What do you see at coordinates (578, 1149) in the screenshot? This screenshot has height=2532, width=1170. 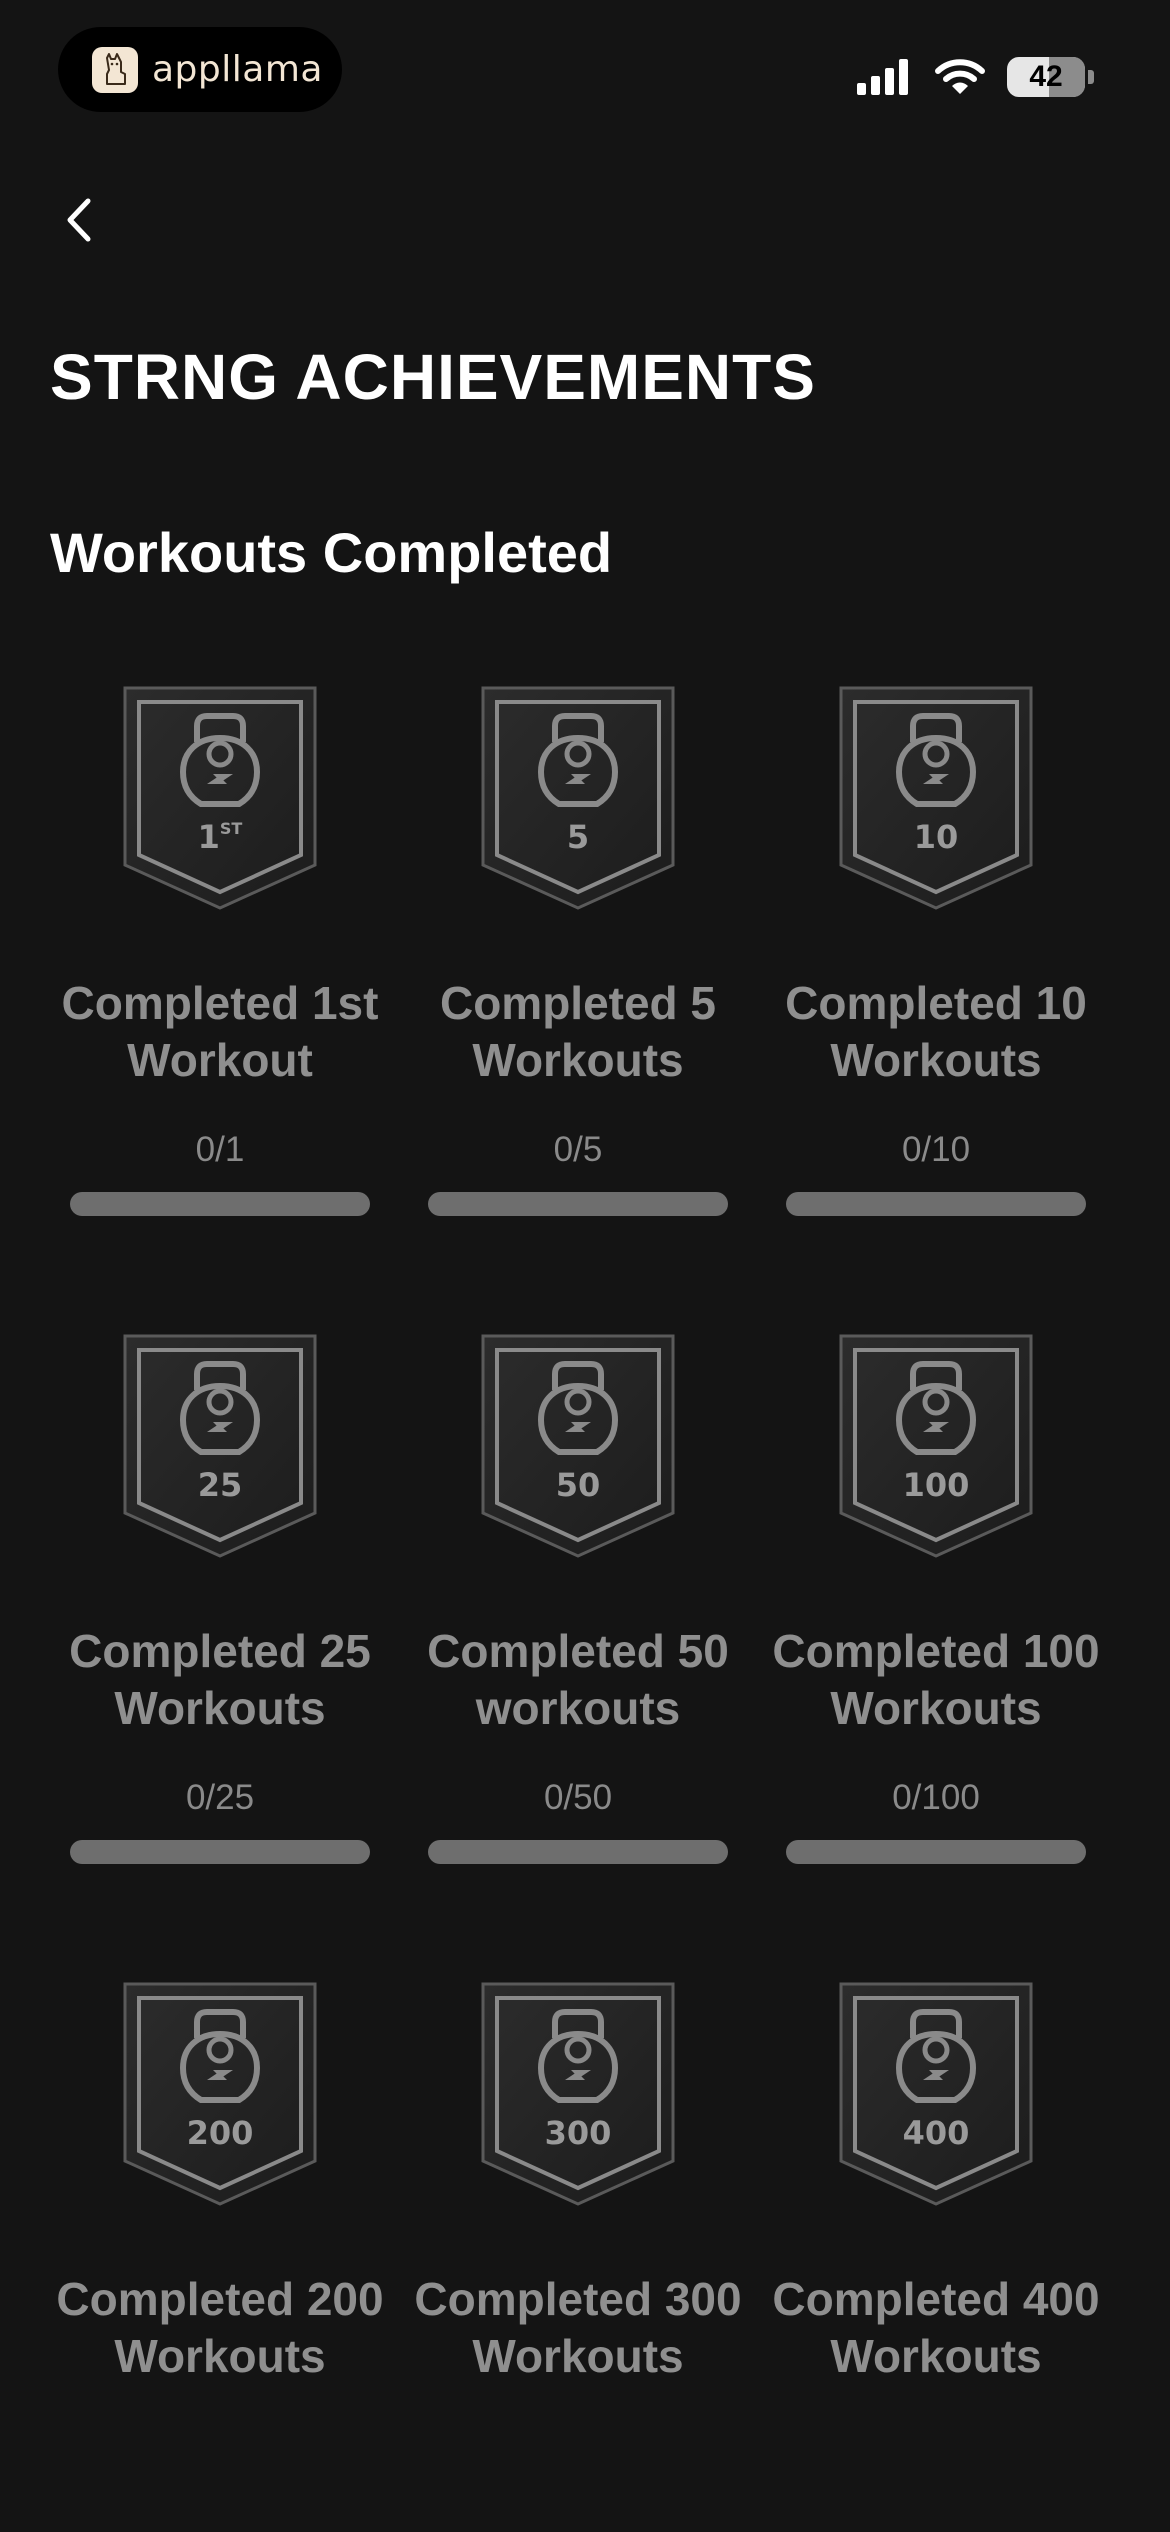 I see `achievement-progress-text: 0/5` at bounding box center [578, 1149].